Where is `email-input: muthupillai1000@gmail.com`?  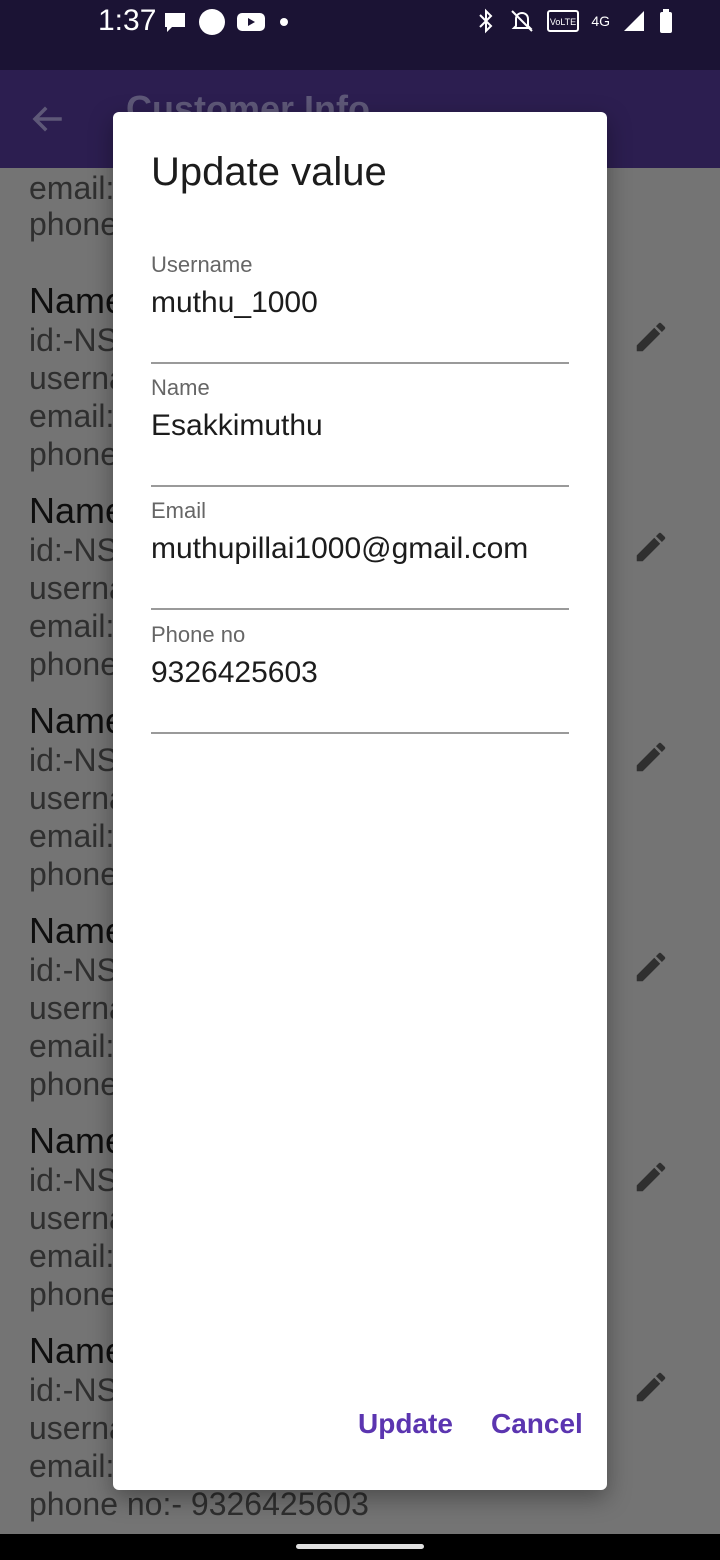 email-input: muthupillai1000@gmail.com is located at coordinates (339, 549).